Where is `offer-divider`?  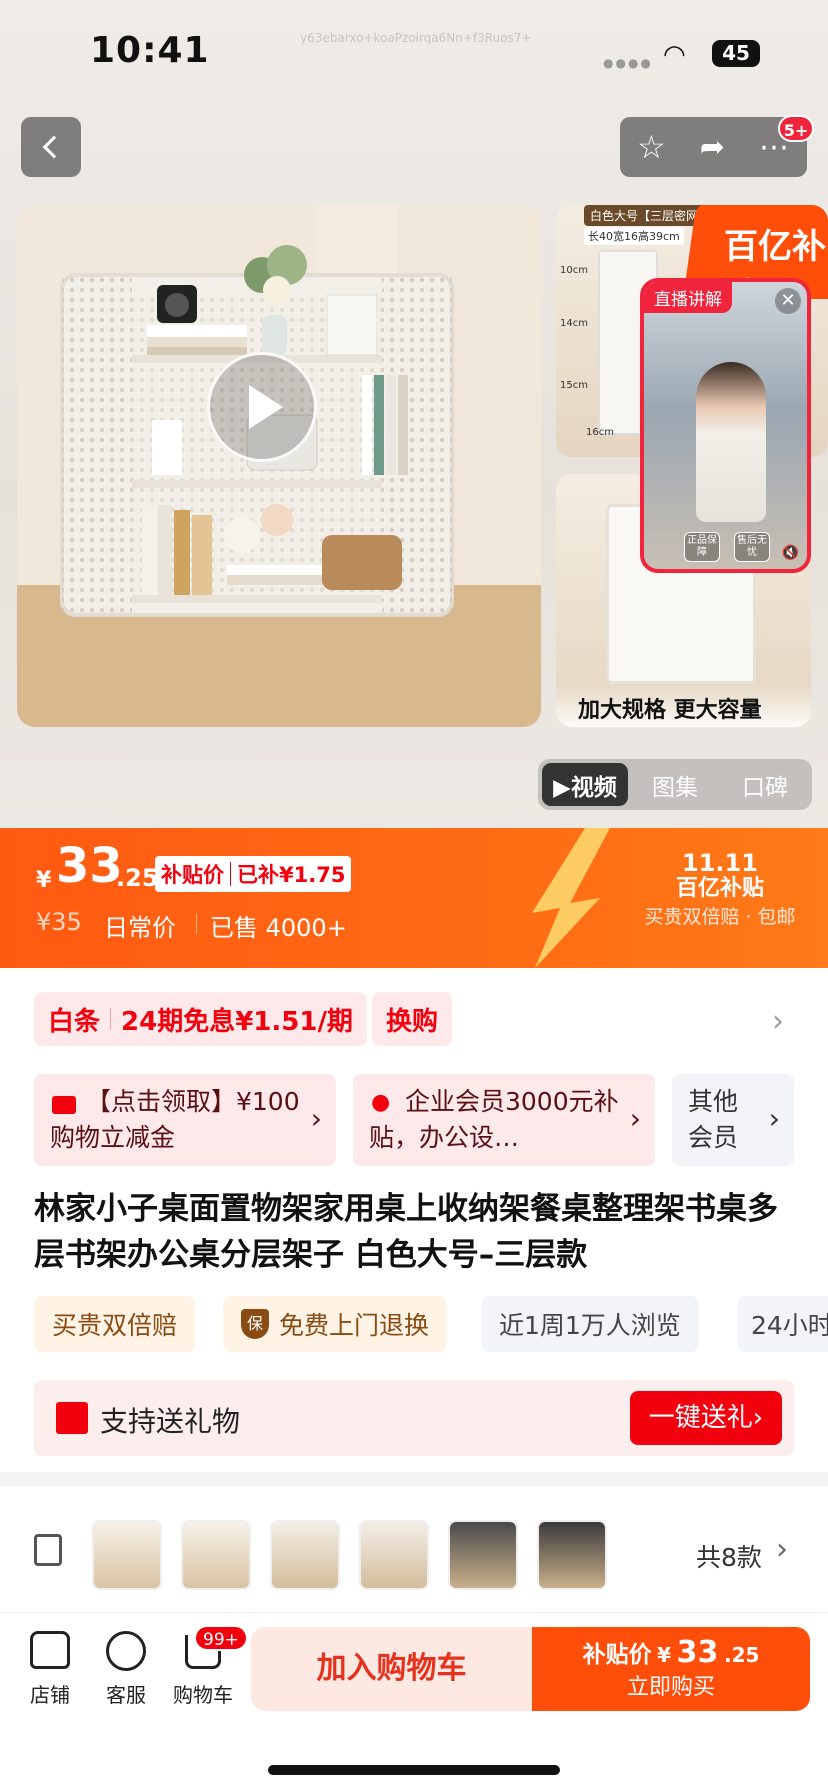 offer-divider is located at coordinates (111, 1019).